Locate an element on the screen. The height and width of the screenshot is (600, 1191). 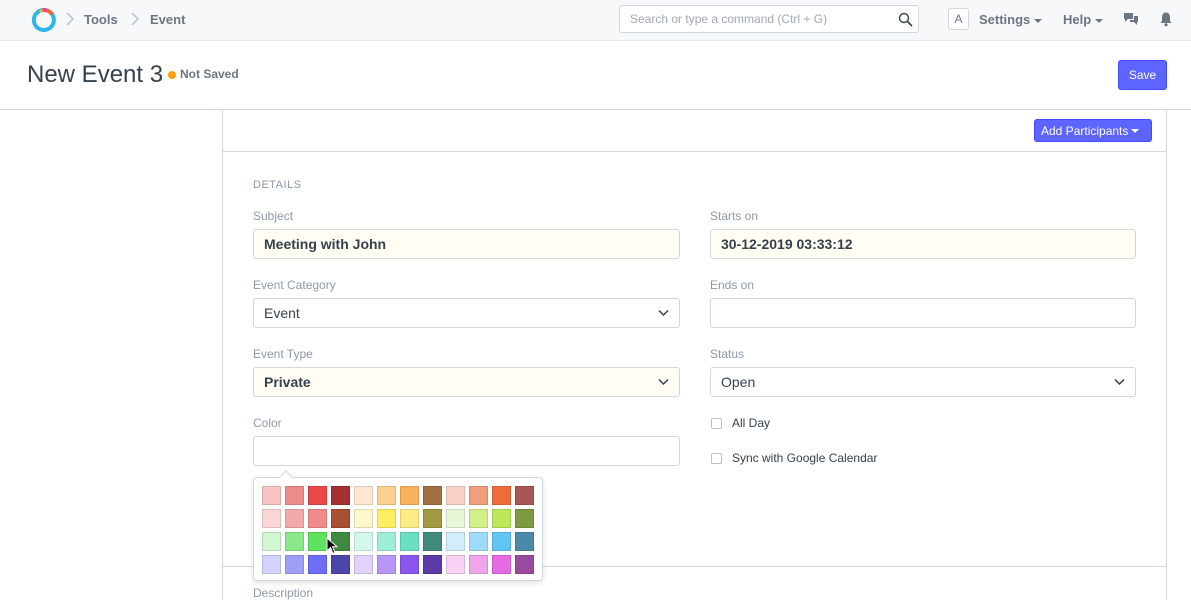
section-title: DETAILS is located at coordinates (277, 185).